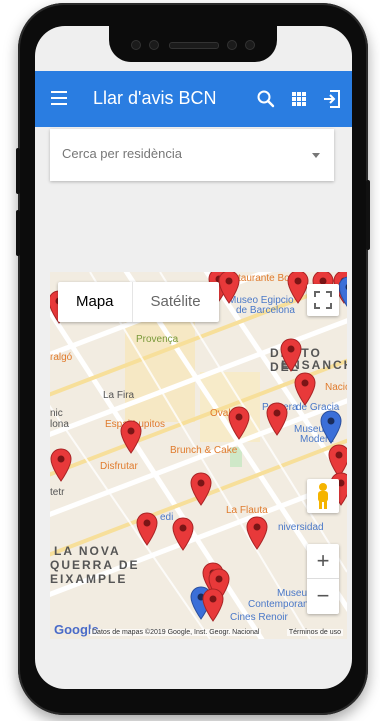 This screenshot has height=721, width=380. Describe the element at coordinates (314, 632) in the screenshot. I see `terms-link: Términos de uso` at that location.